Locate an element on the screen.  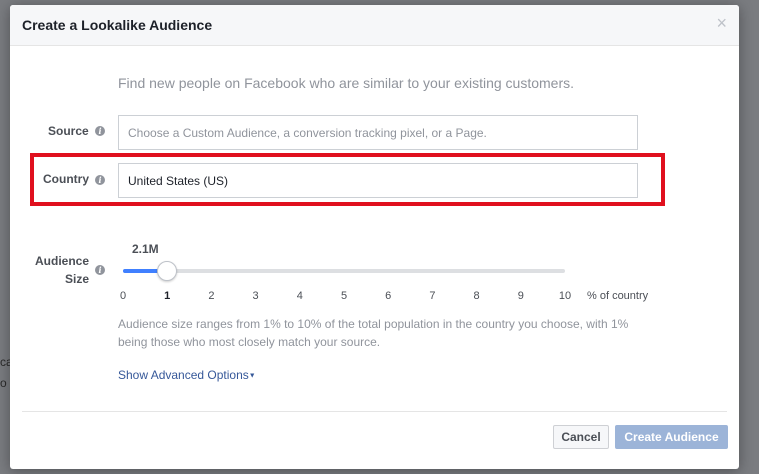
source-input is located at coordinates (378, 132).